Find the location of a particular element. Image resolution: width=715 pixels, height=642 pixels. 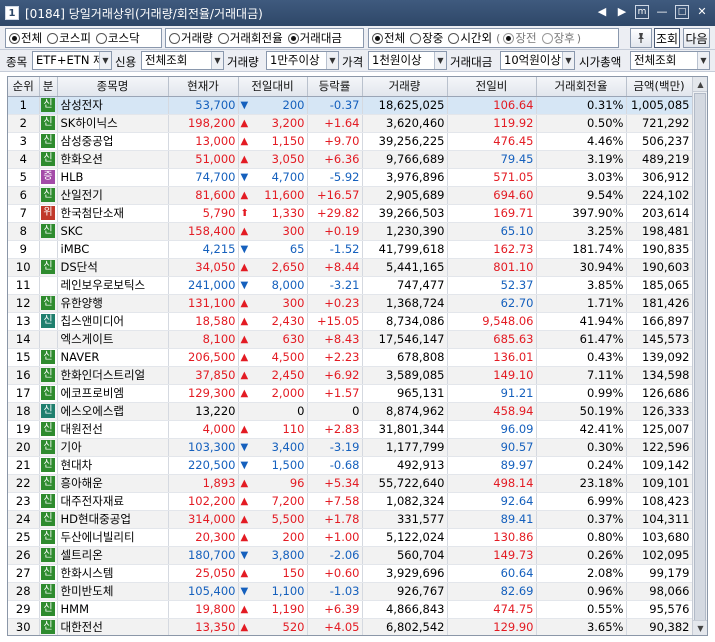

stock-name-cell: 유한양행 is located at coordinates (113, 303).